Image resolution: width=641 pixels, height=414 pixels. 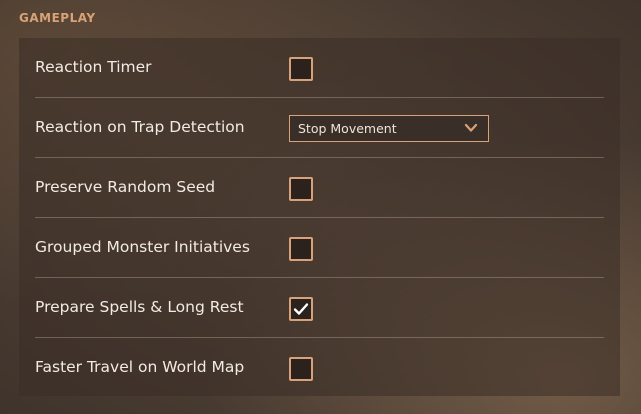 What do you see at coordinates (140, 127) in the screenshot?
I see `setting-label: Reaction on Trap Detection` at bounding box center [140, 127].